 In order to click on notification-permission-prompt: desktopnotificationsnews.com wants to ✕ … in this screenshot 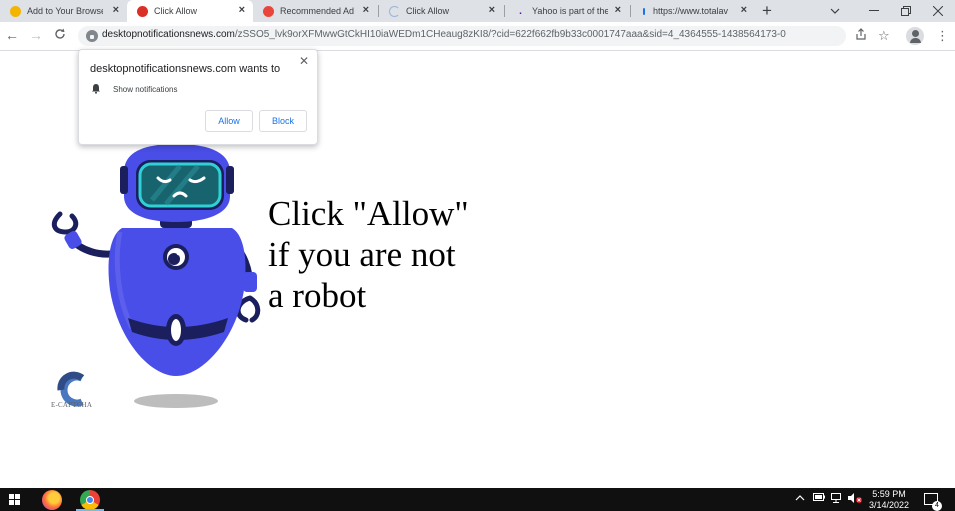, I will do `click(198, 97)`.